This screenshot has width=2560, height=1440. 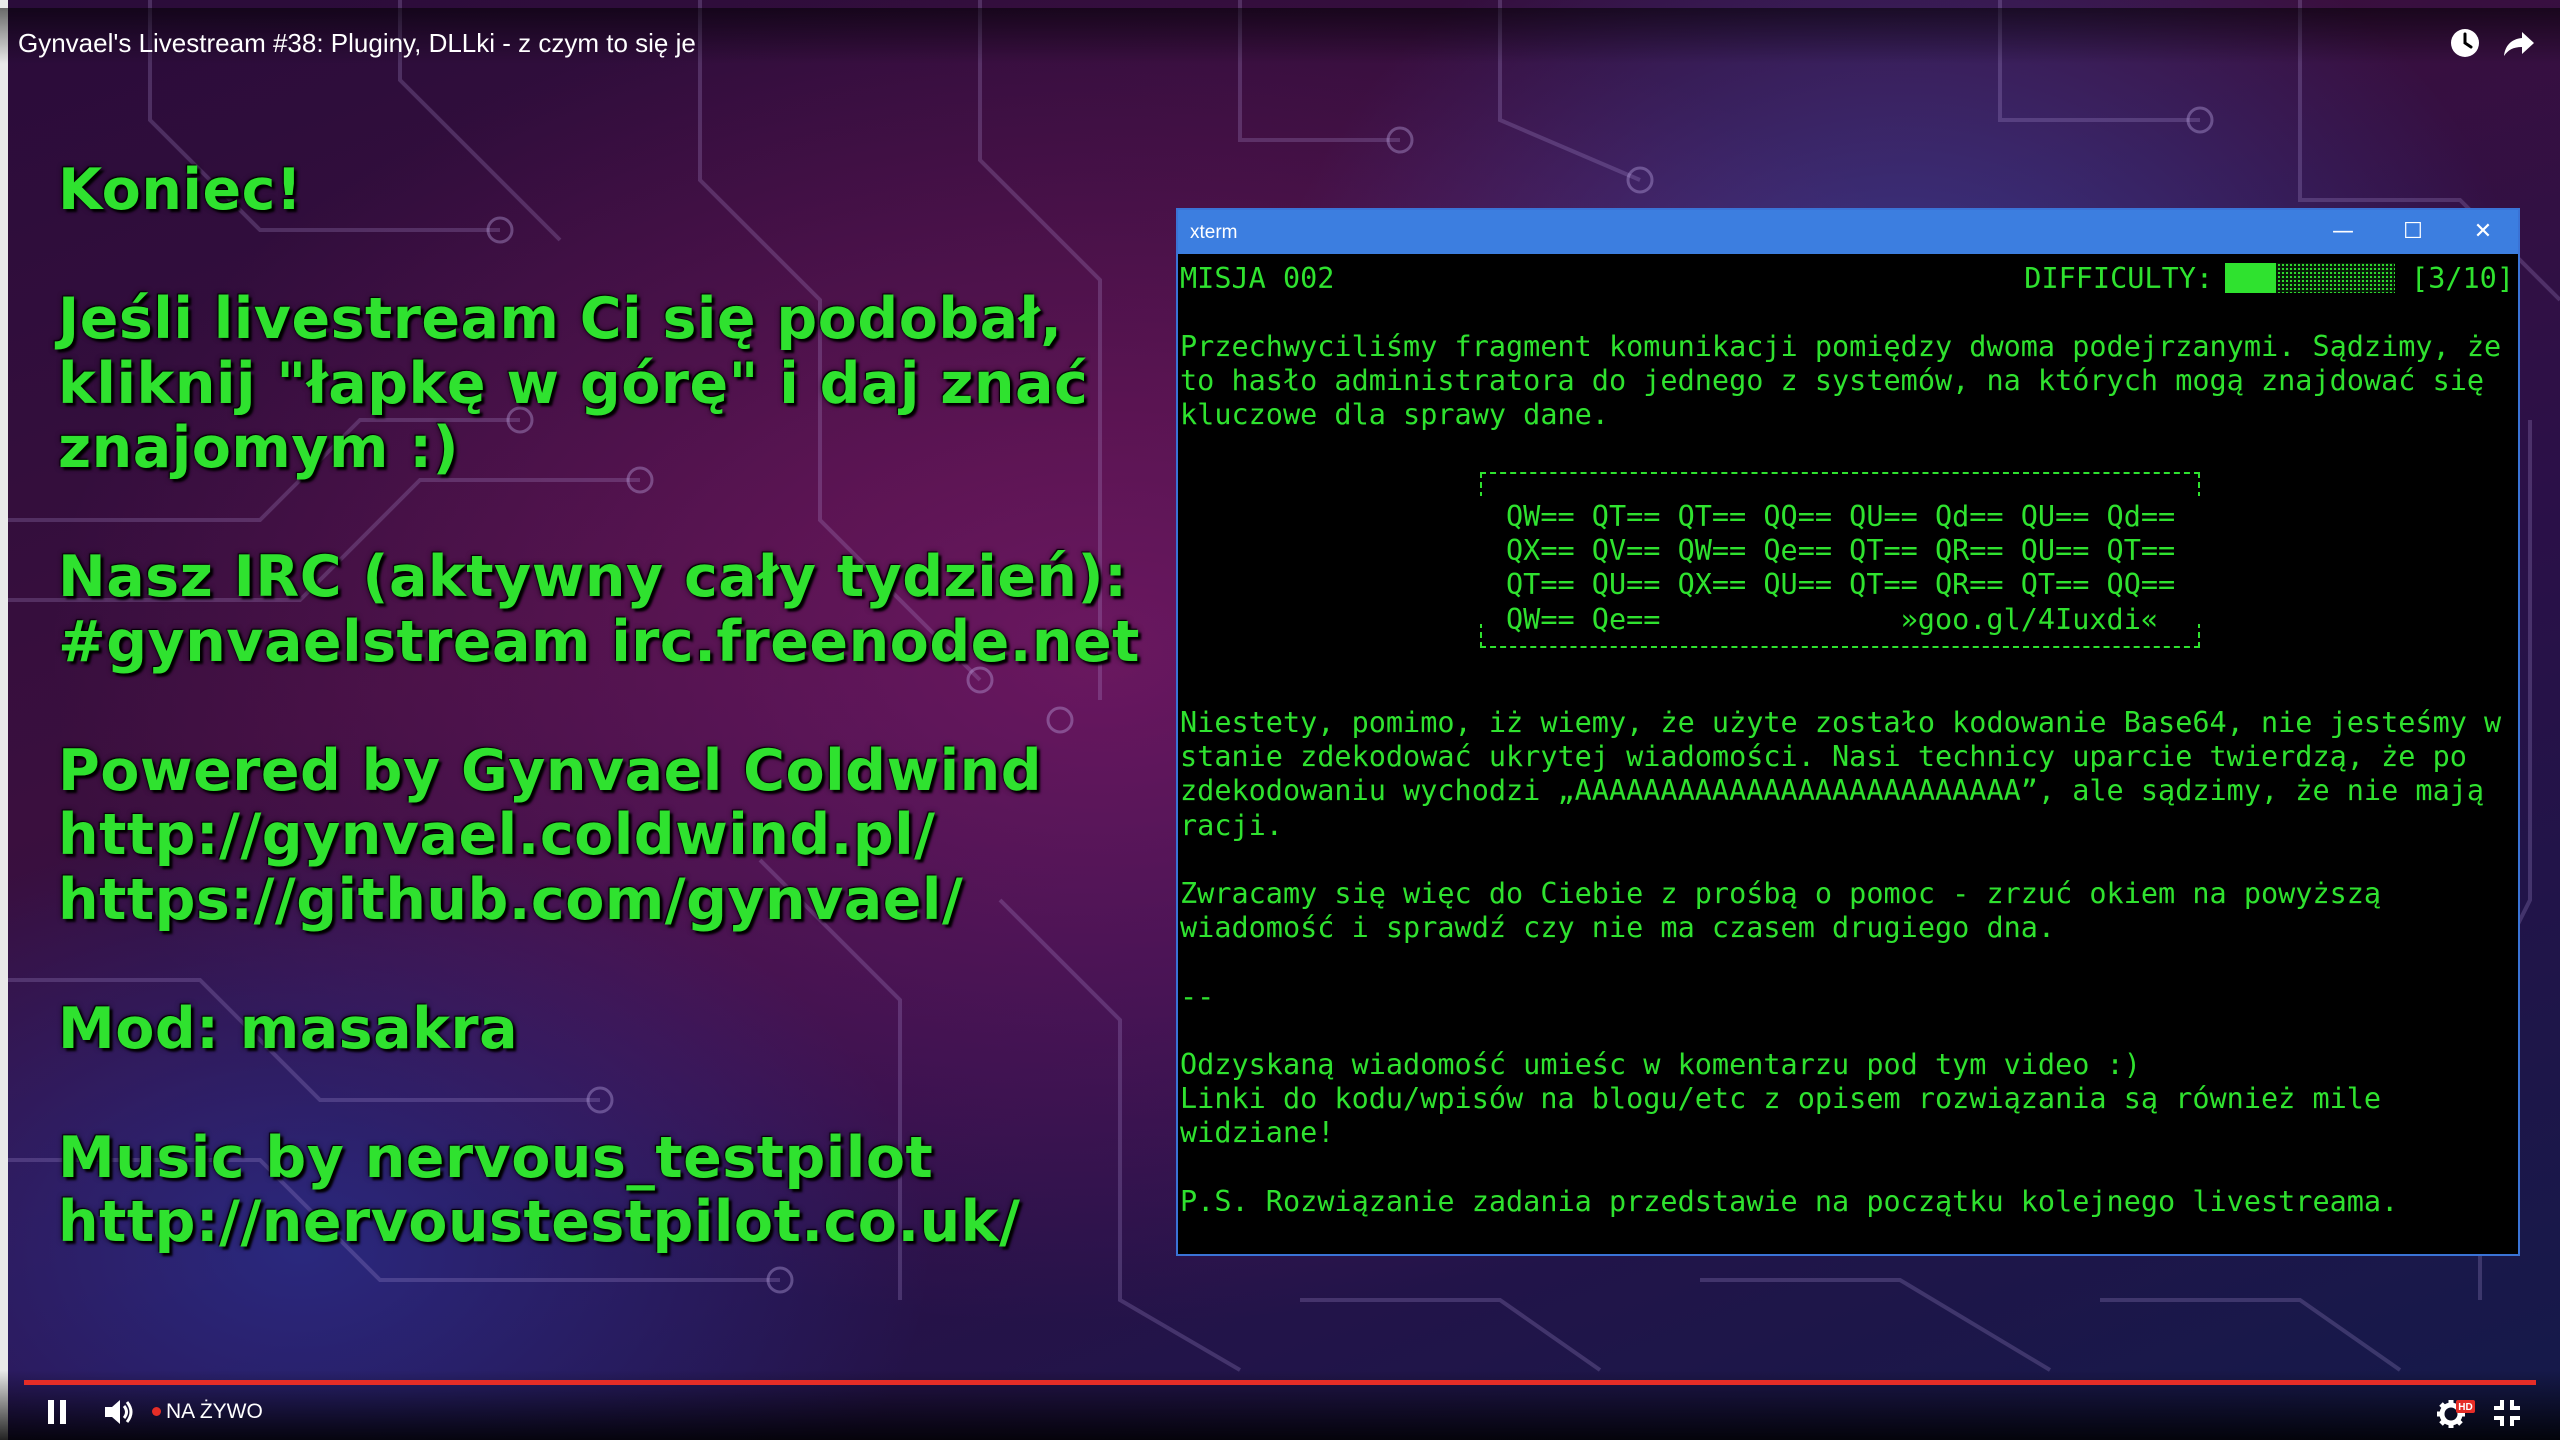 I want to click on live-indicator-dot, so click(x=156, y=1411).